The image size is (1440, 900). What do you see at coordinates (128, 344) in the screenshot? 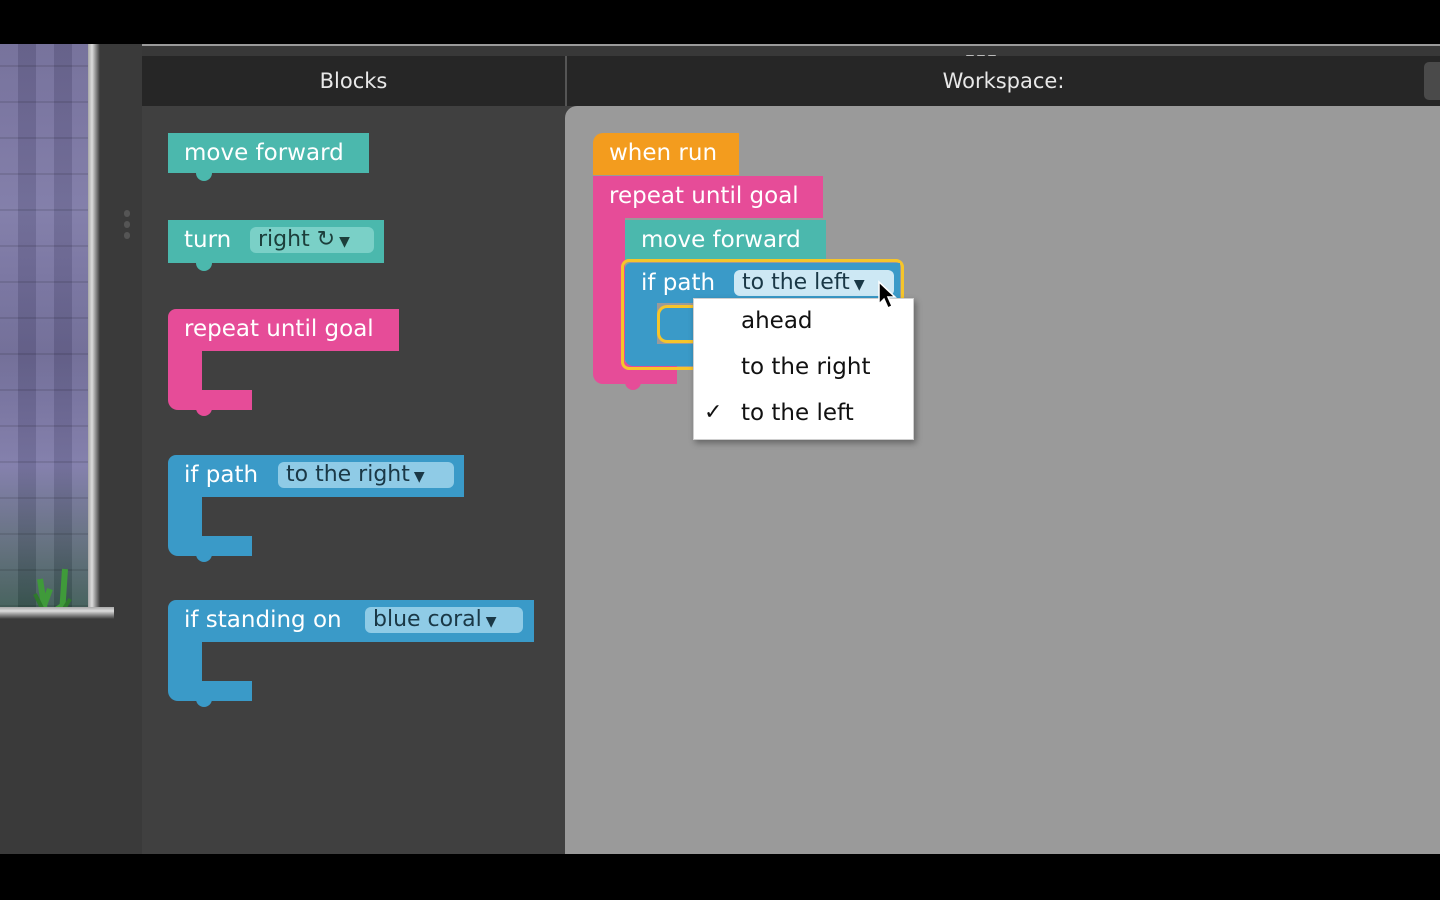
I see `splitter` at bounding box center [128, 344].